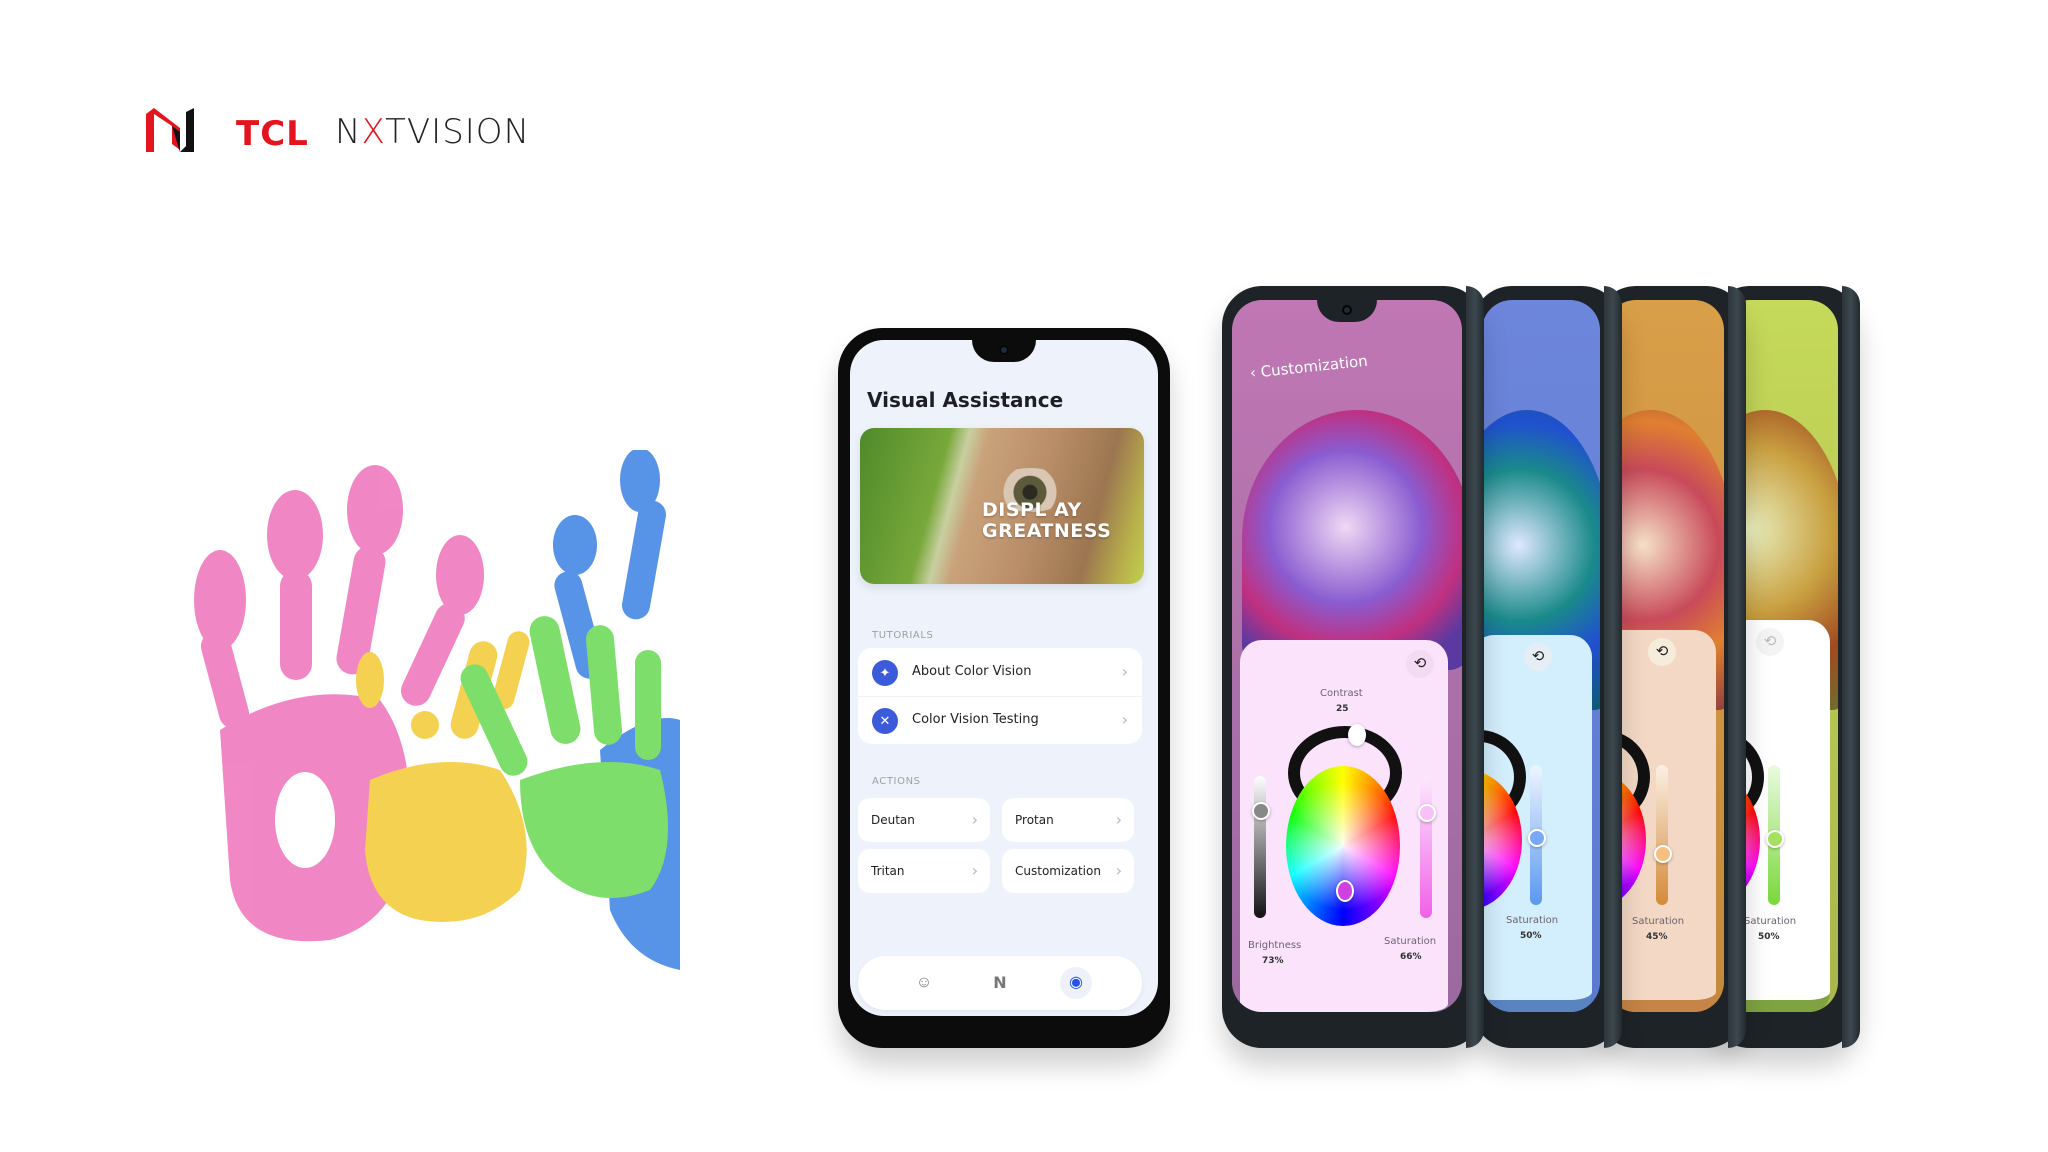 The width and height of the screenshot is (2048, 1152). I want to click on hero-banner: DISPL AY GREATNESS, so click(1002, 506).